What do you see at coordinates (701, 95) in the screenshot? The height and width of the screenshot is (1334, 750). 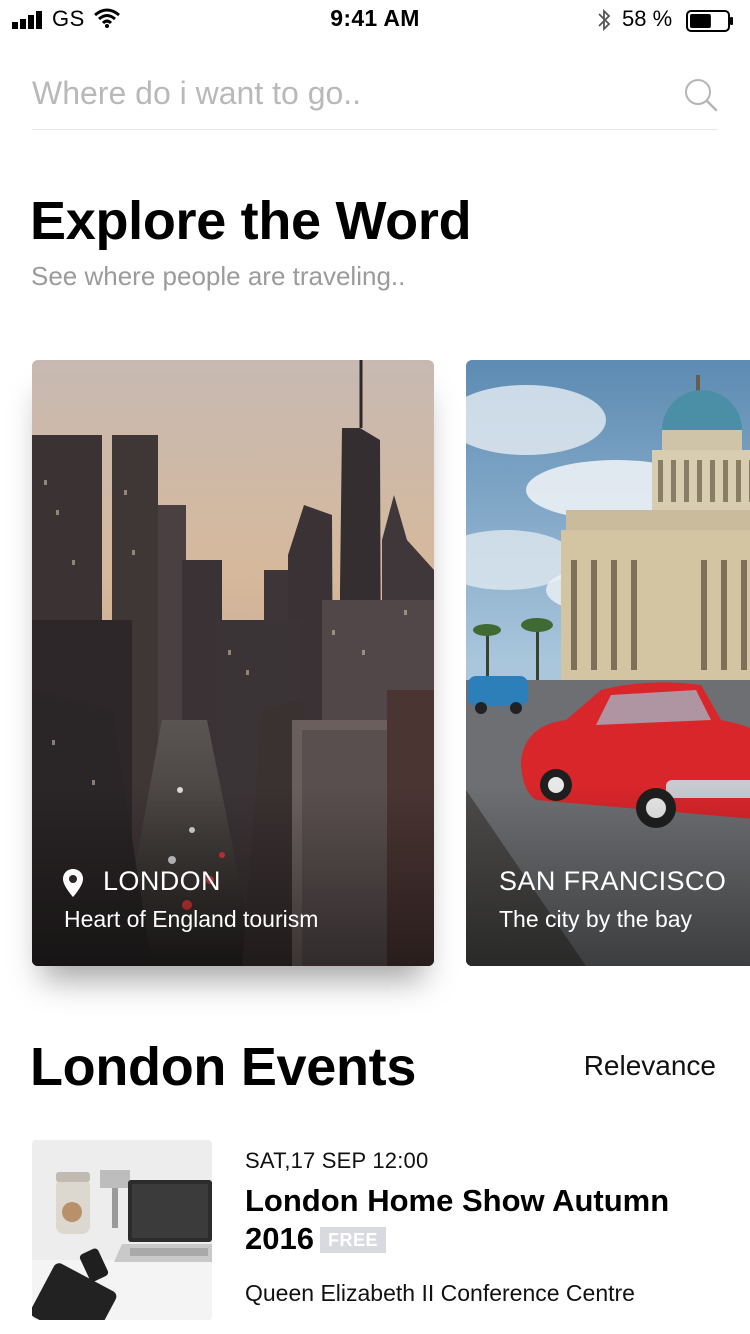 I see `search-icon` at bounding box center [701, 95].